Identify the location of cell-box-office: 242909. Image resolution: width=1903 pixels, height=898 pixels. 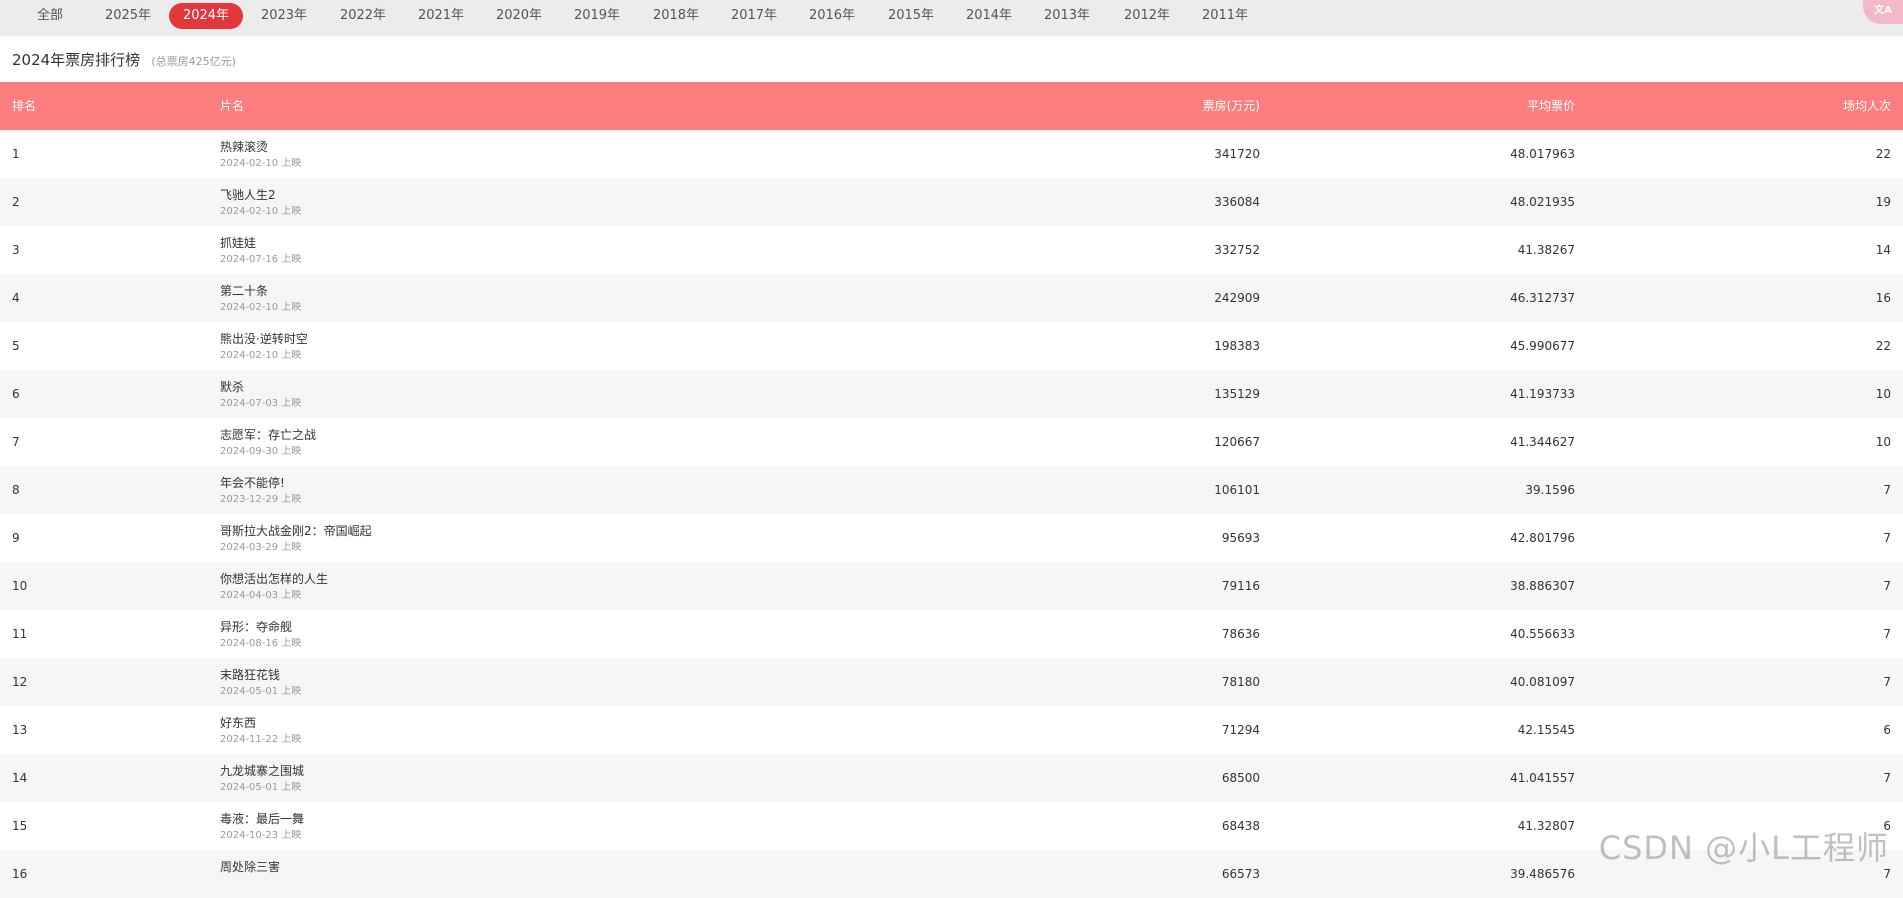
(1237, 298).